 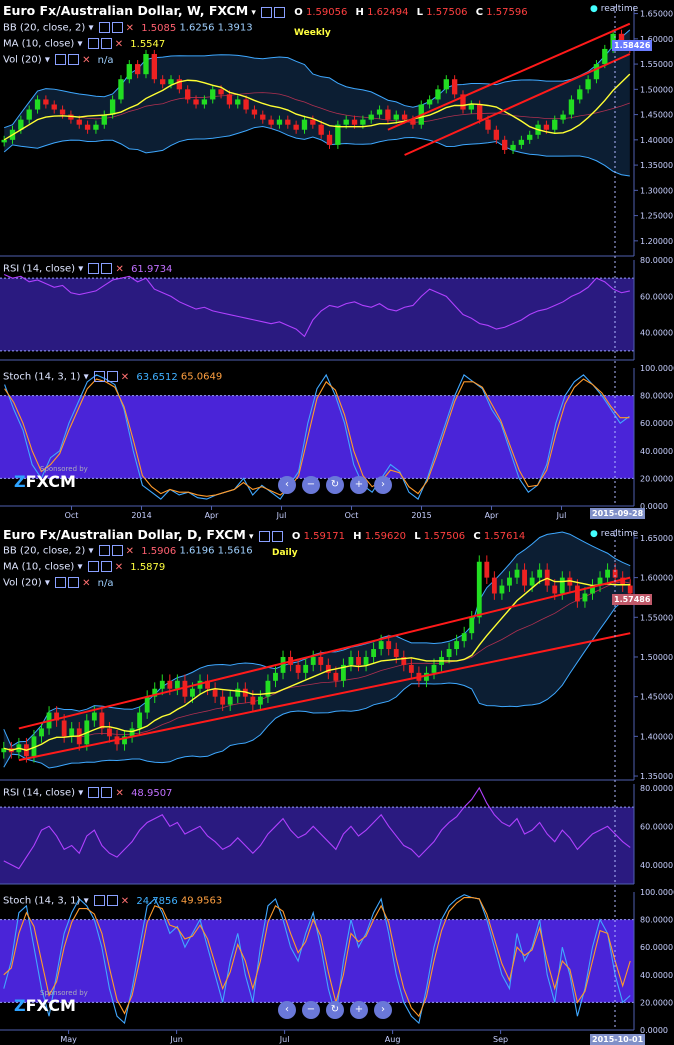 I want to click on fxcm-logo: ZFXCM, so click(x=45, y=481).